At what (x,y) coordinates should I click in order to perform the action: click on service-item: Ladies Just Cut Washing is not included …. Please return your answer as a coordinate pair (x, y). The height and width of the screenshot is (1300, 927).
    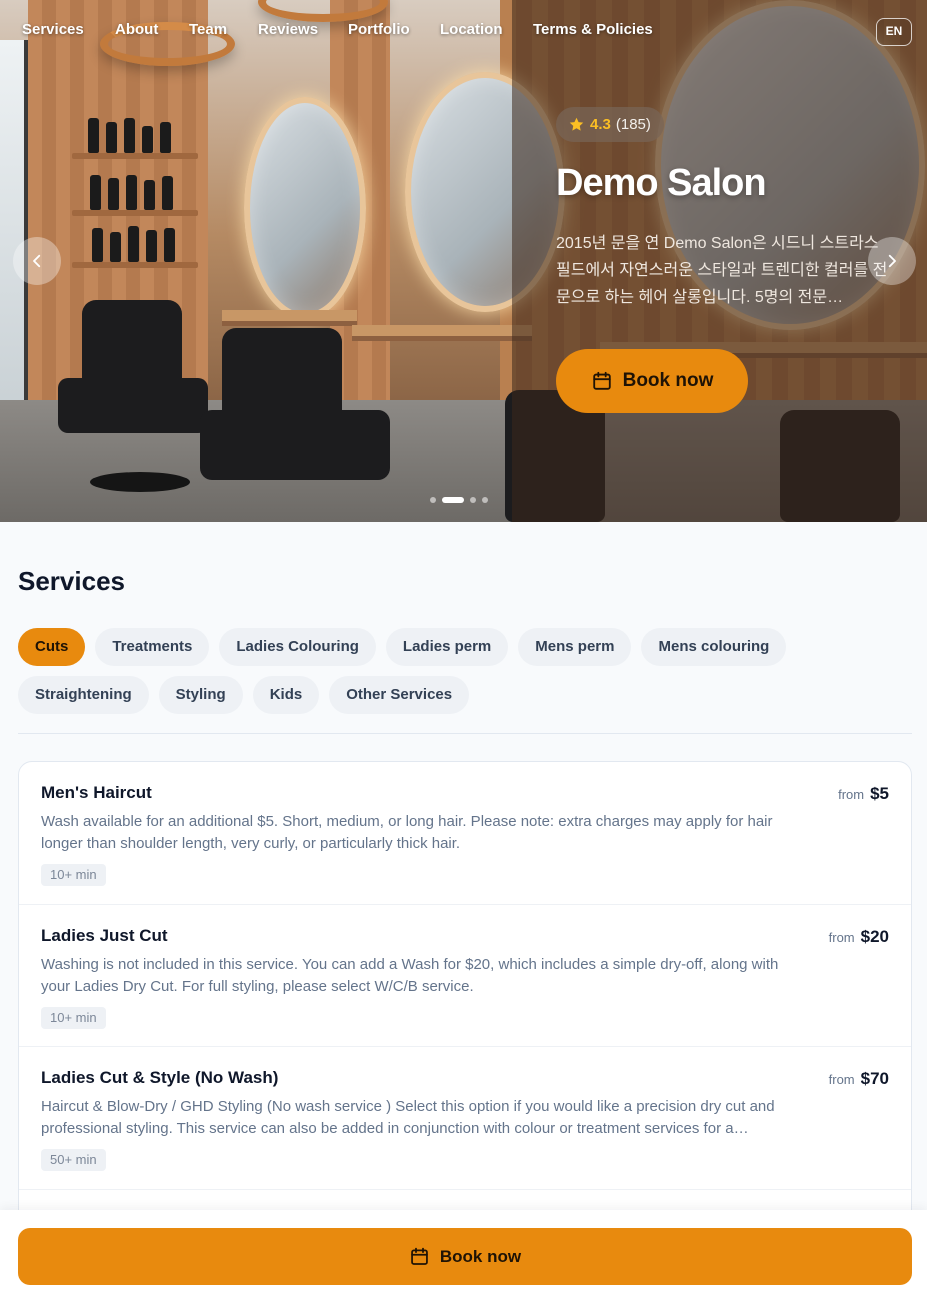
    Looking at the image, I should click on (465, 976).